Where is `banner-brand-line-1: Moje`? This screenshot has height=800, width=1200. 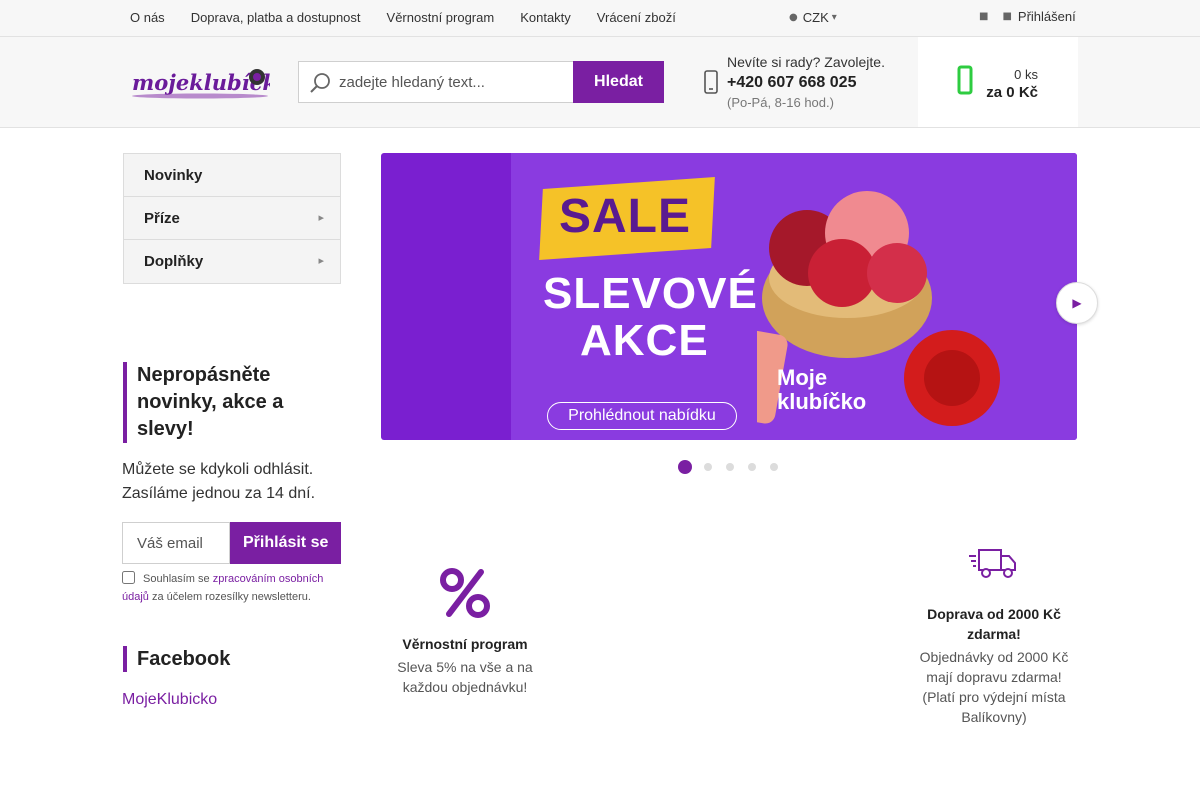
banner-brand-line-1: Moje is located at coordinates (802, 377).